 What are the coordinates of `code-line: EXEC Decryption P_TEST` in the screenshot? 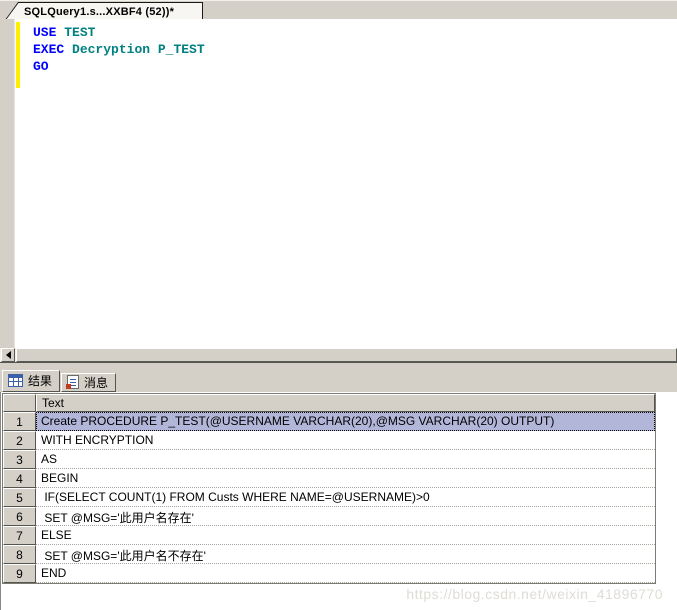 It's located at (353, 49).